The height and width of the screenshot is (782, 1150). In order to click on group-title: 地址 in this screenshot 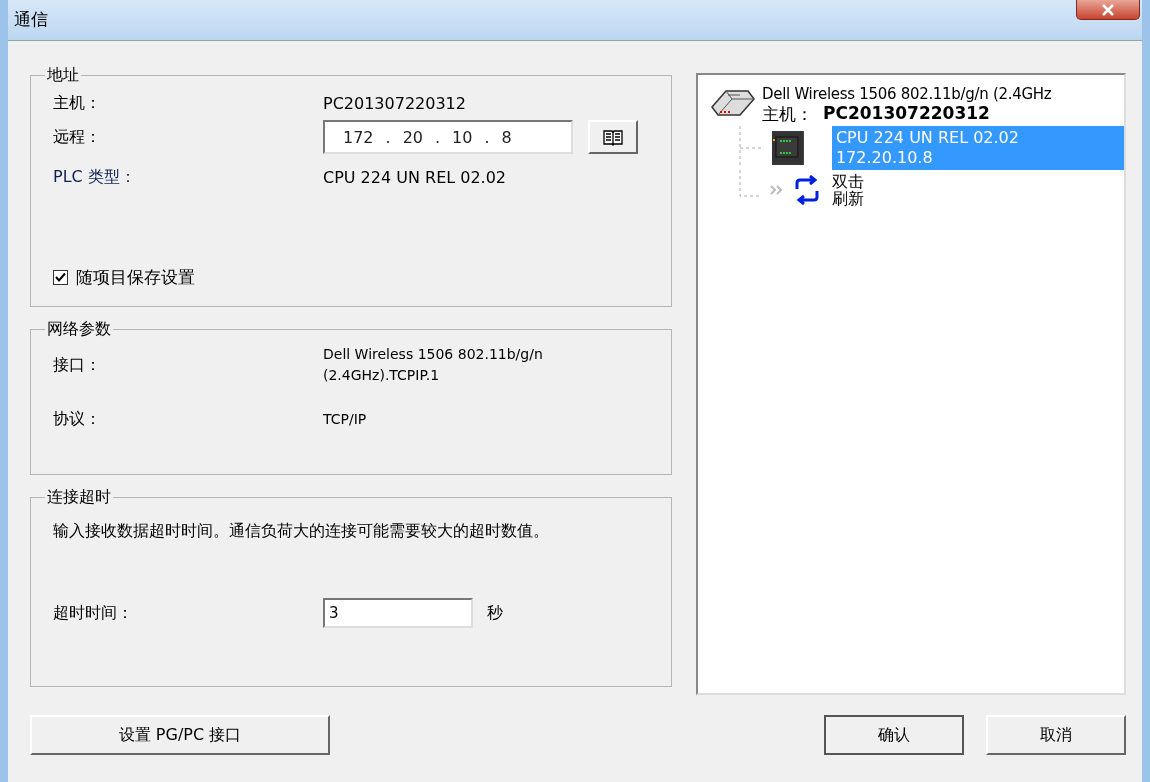, I will do `click(63, 75)`.